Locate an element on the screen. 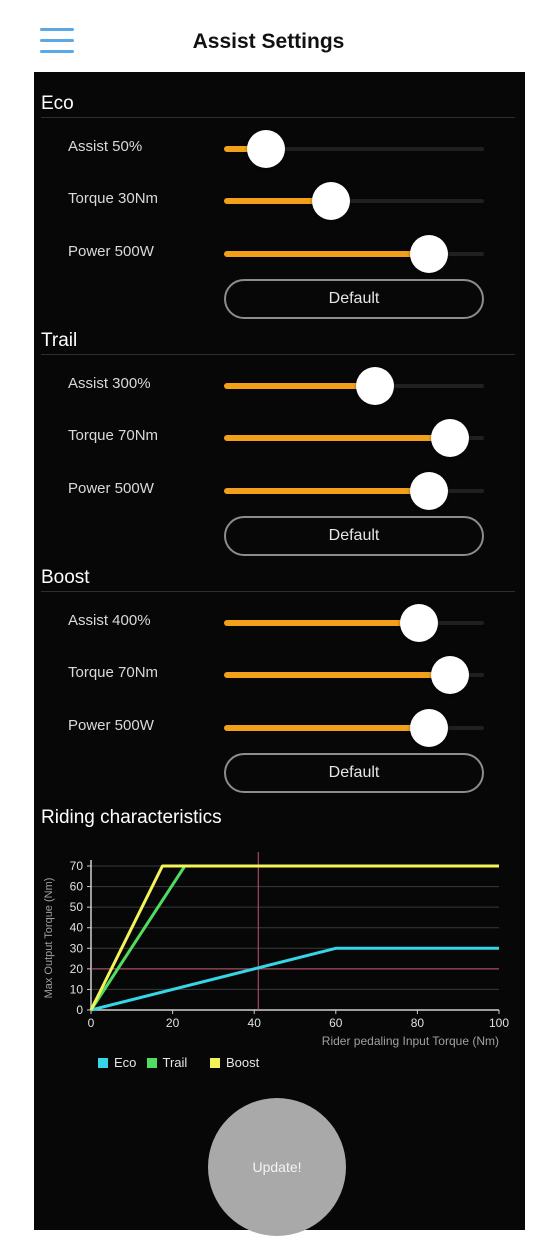  eco-torque-label: Torque 30Nm is located at coordinates (113, 198).